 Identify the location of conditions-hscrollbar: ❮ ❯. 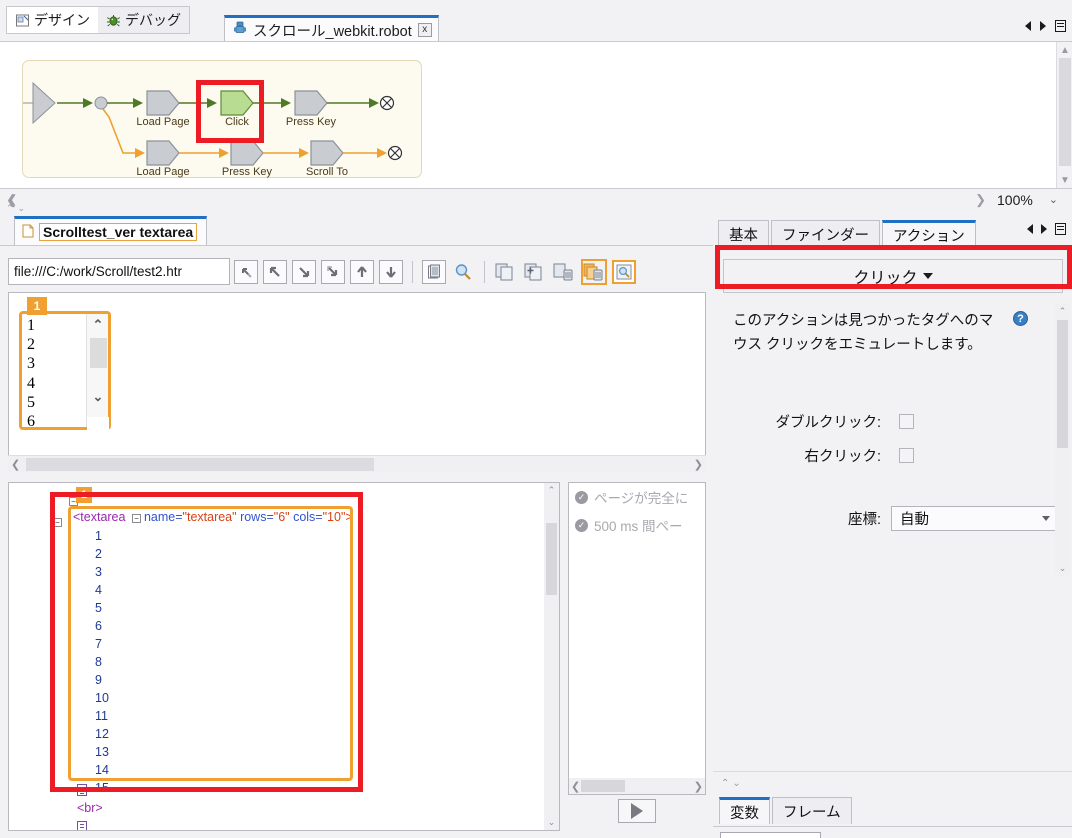
(637, 786).